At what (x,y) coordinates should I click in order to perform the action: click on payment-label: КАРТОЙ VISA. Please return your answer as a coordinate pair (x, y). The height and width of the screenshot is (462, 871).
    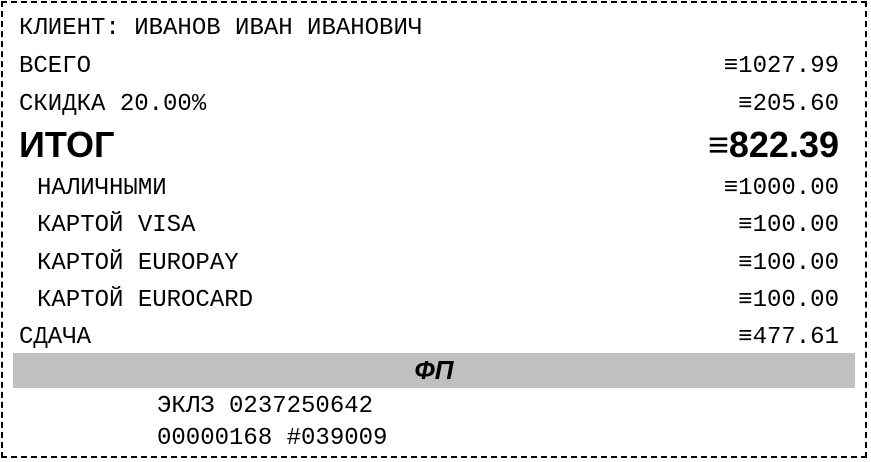
    Looking at the image, I should click on (116, 225).